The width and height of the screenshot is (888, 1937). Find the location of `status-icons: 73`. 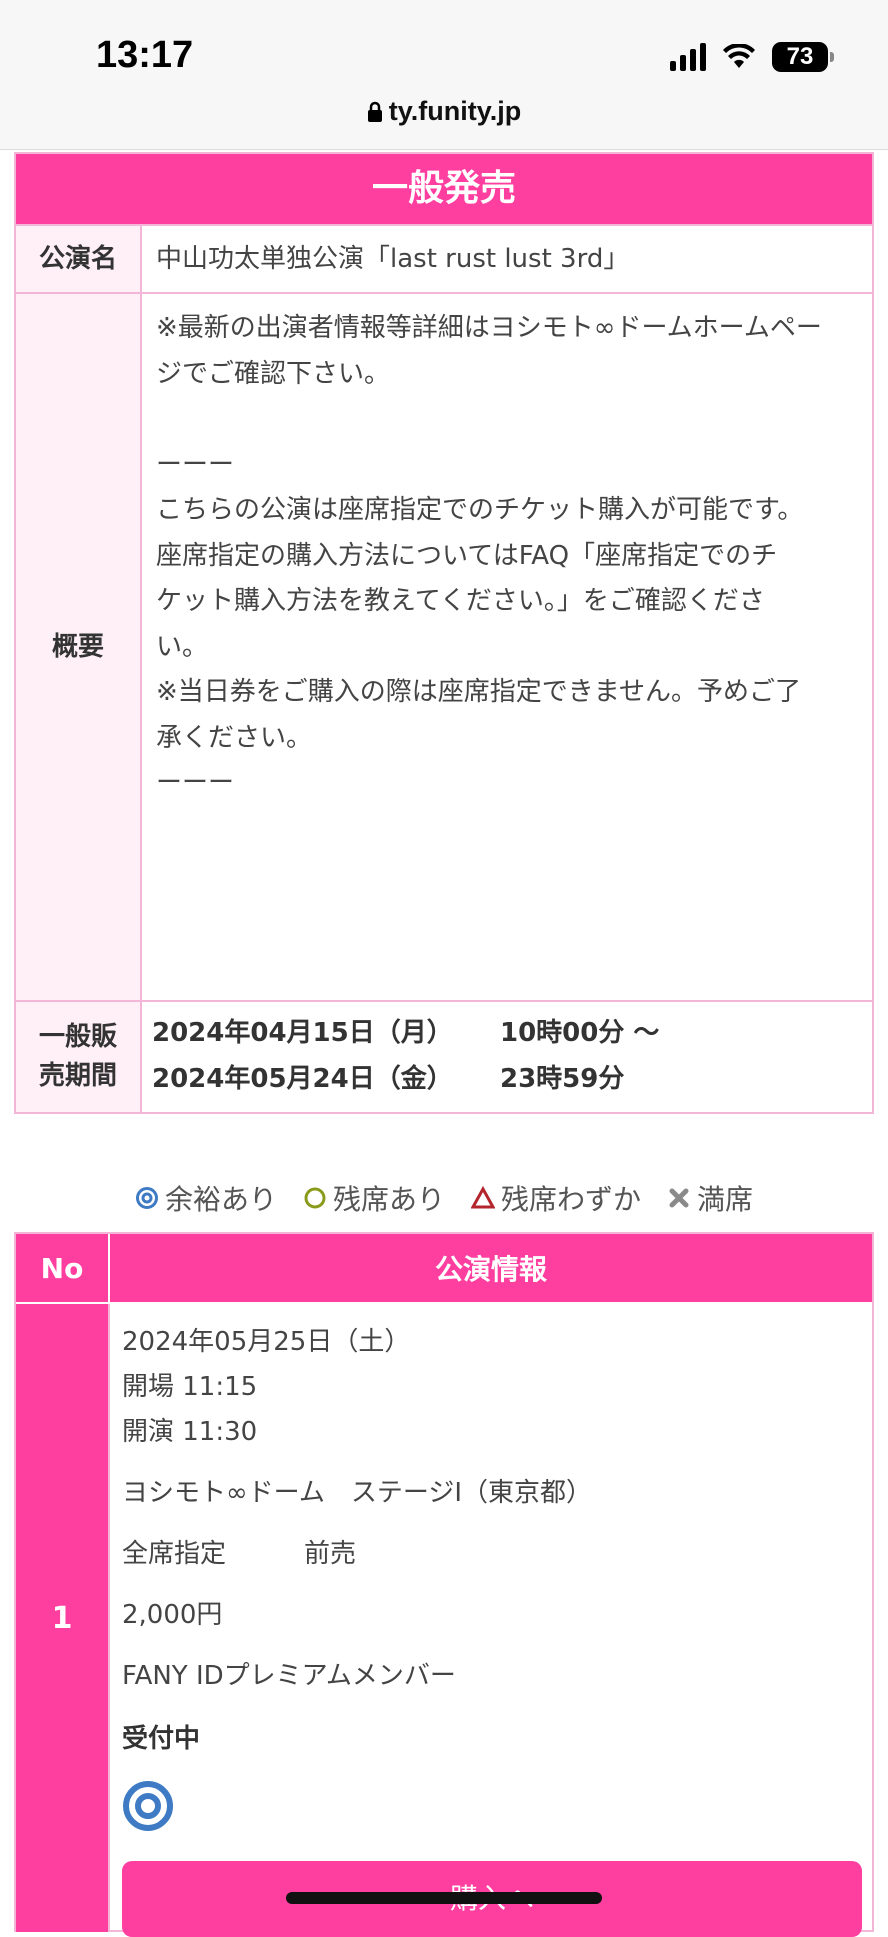

status-icons: 73 is located at coordinates (752, 57).